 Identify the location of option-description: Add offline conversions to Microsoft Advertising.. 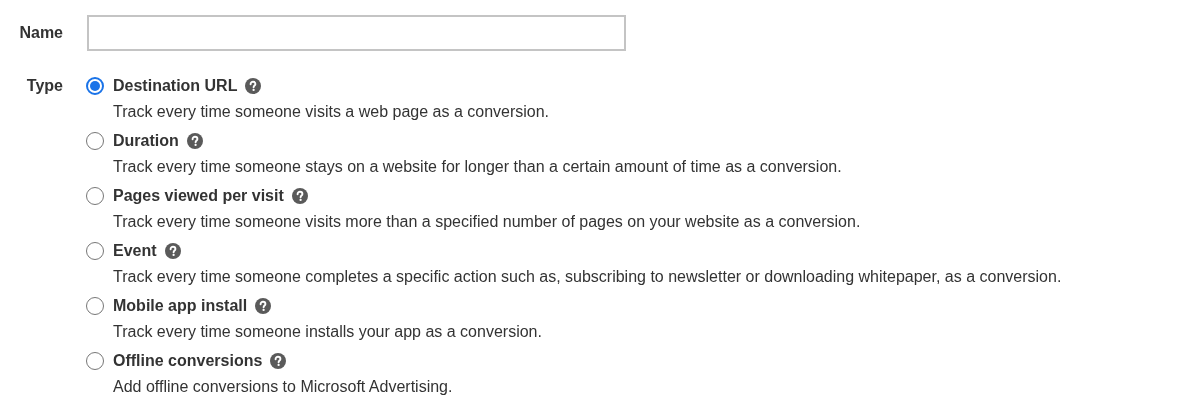
(283, 387).